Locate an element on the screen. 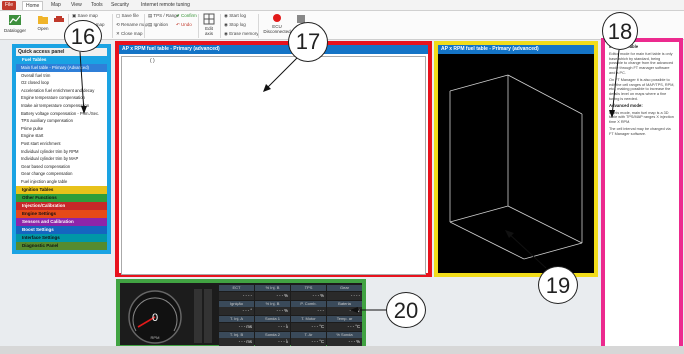  list-item: TPS auxiliary compensation is located at coordinates (61, 121).